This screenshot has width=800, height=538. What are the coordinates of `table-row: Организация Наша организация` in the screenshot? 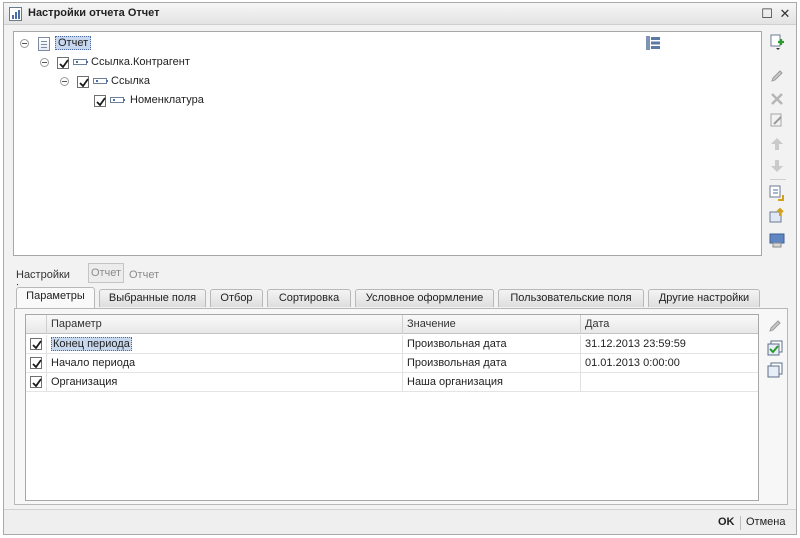 It's located at (392, 382).